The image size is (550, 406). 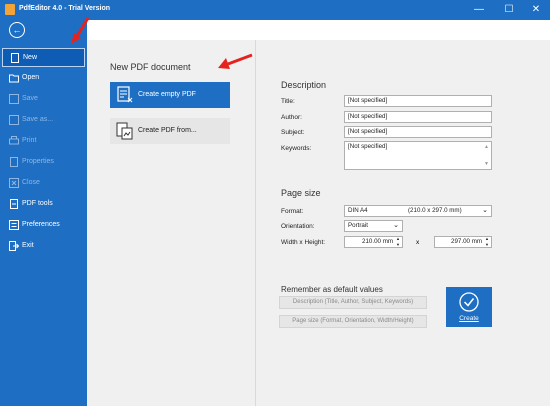 What do you see at coordinates (293, 132) in the screenshot?
I see `subject-label: Subject:` at bounding box center [293, 132].